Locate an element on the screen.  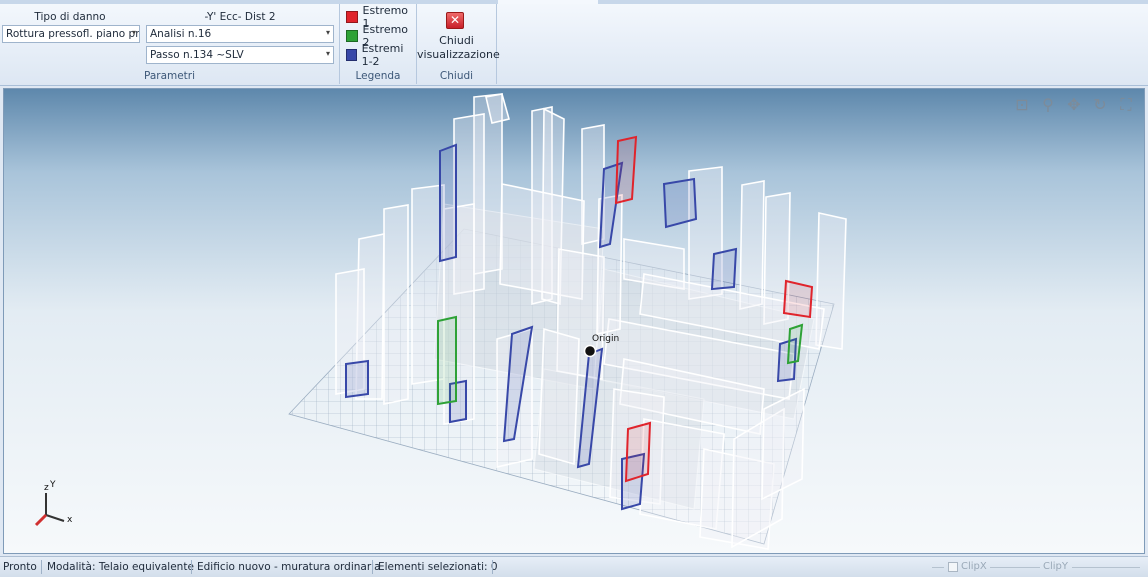
tipo-danno-select: Rottura pressofl. piano pri ▾ is located at coordinates (71, 34).